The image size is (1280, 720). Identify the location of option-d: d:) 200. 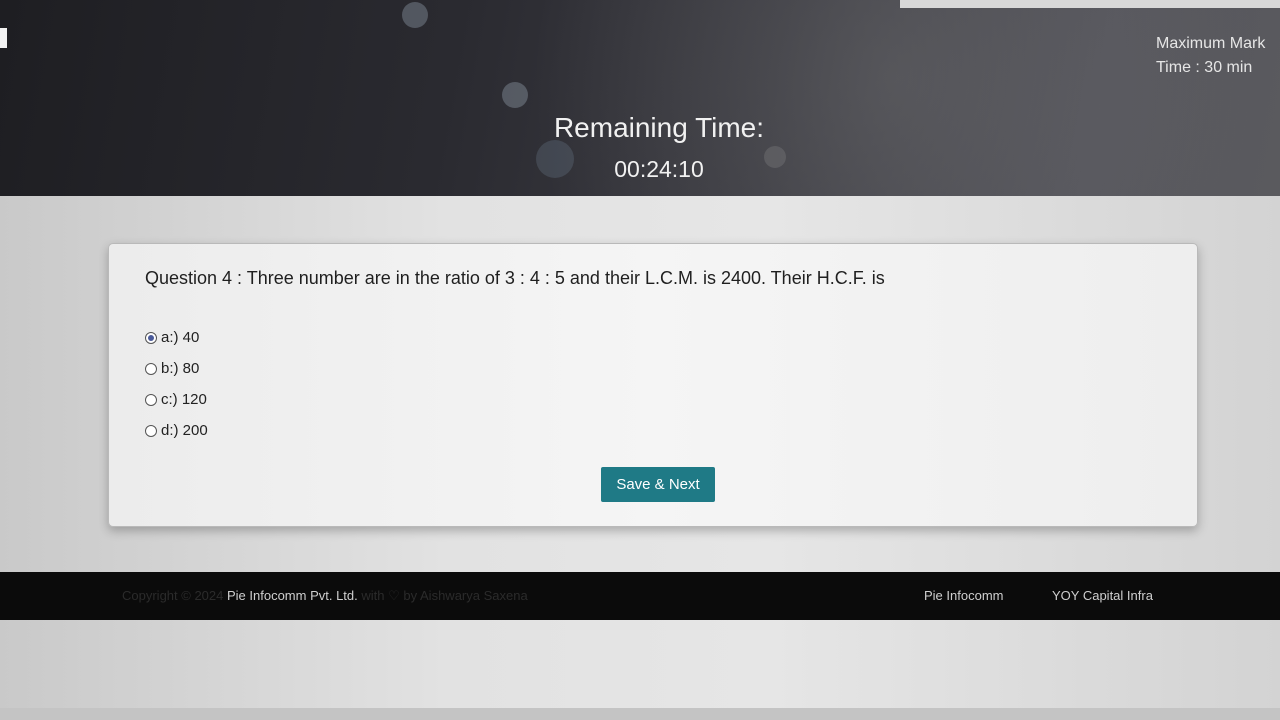
(176, 430).